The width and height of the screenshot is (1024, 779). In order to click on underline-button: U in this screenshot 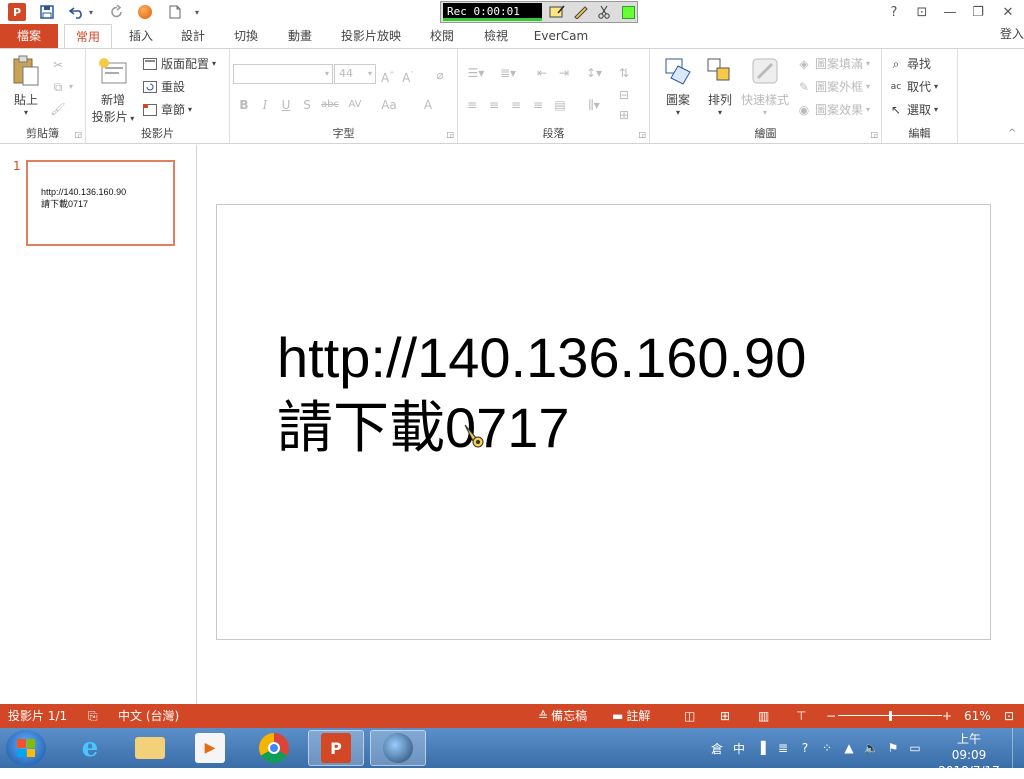, I will do `click(286, 105)`.